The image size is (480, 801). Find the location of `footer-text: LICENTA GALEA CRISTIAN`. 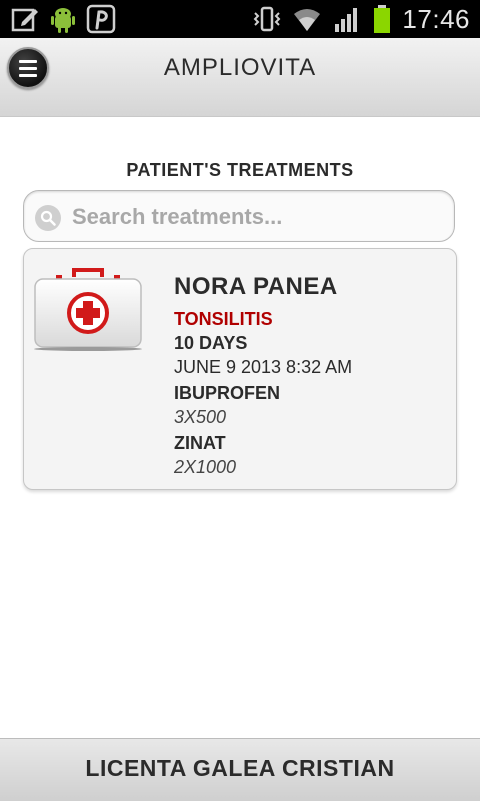

footer-text: LICENTA GALEA CRISTIAN is located at coordinates (240, 768).